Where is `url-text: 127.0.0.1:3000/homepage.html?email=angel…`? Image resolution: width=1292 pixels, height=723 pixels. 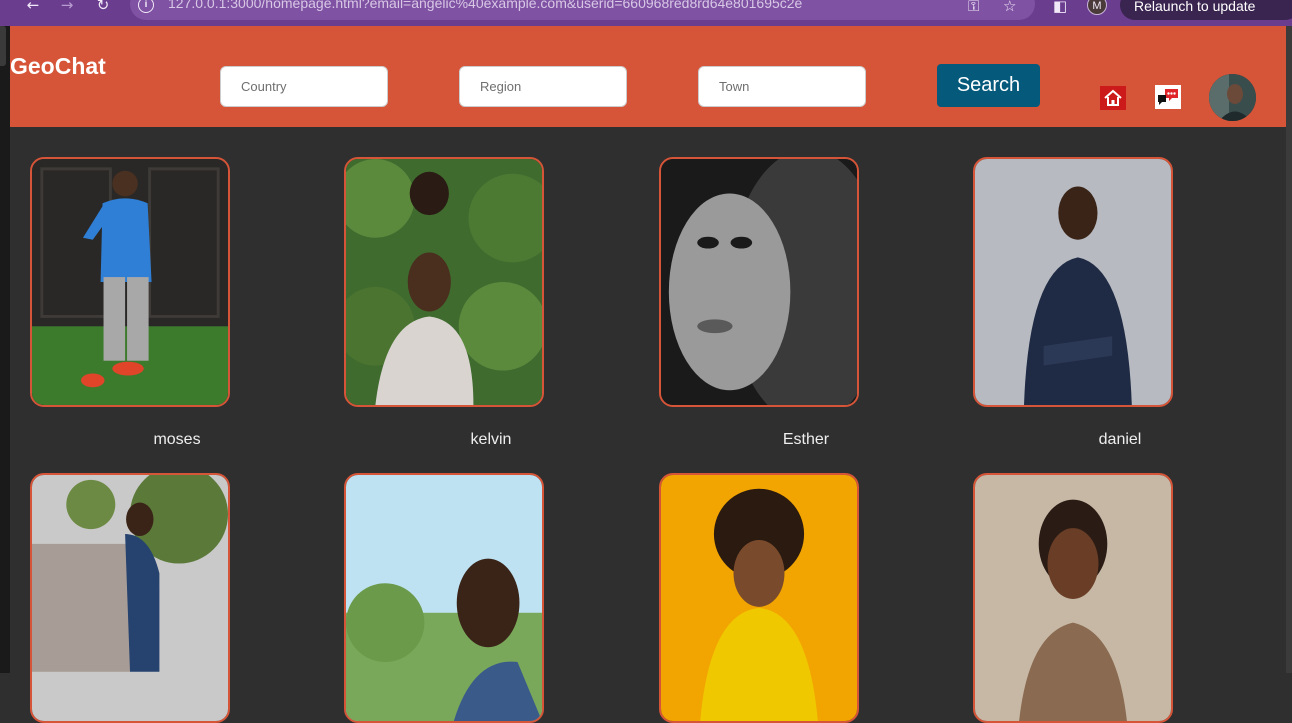
url-text: 127.0.0.1:3000/homepage.html?email=angel… is located at coordinates (485, 5).